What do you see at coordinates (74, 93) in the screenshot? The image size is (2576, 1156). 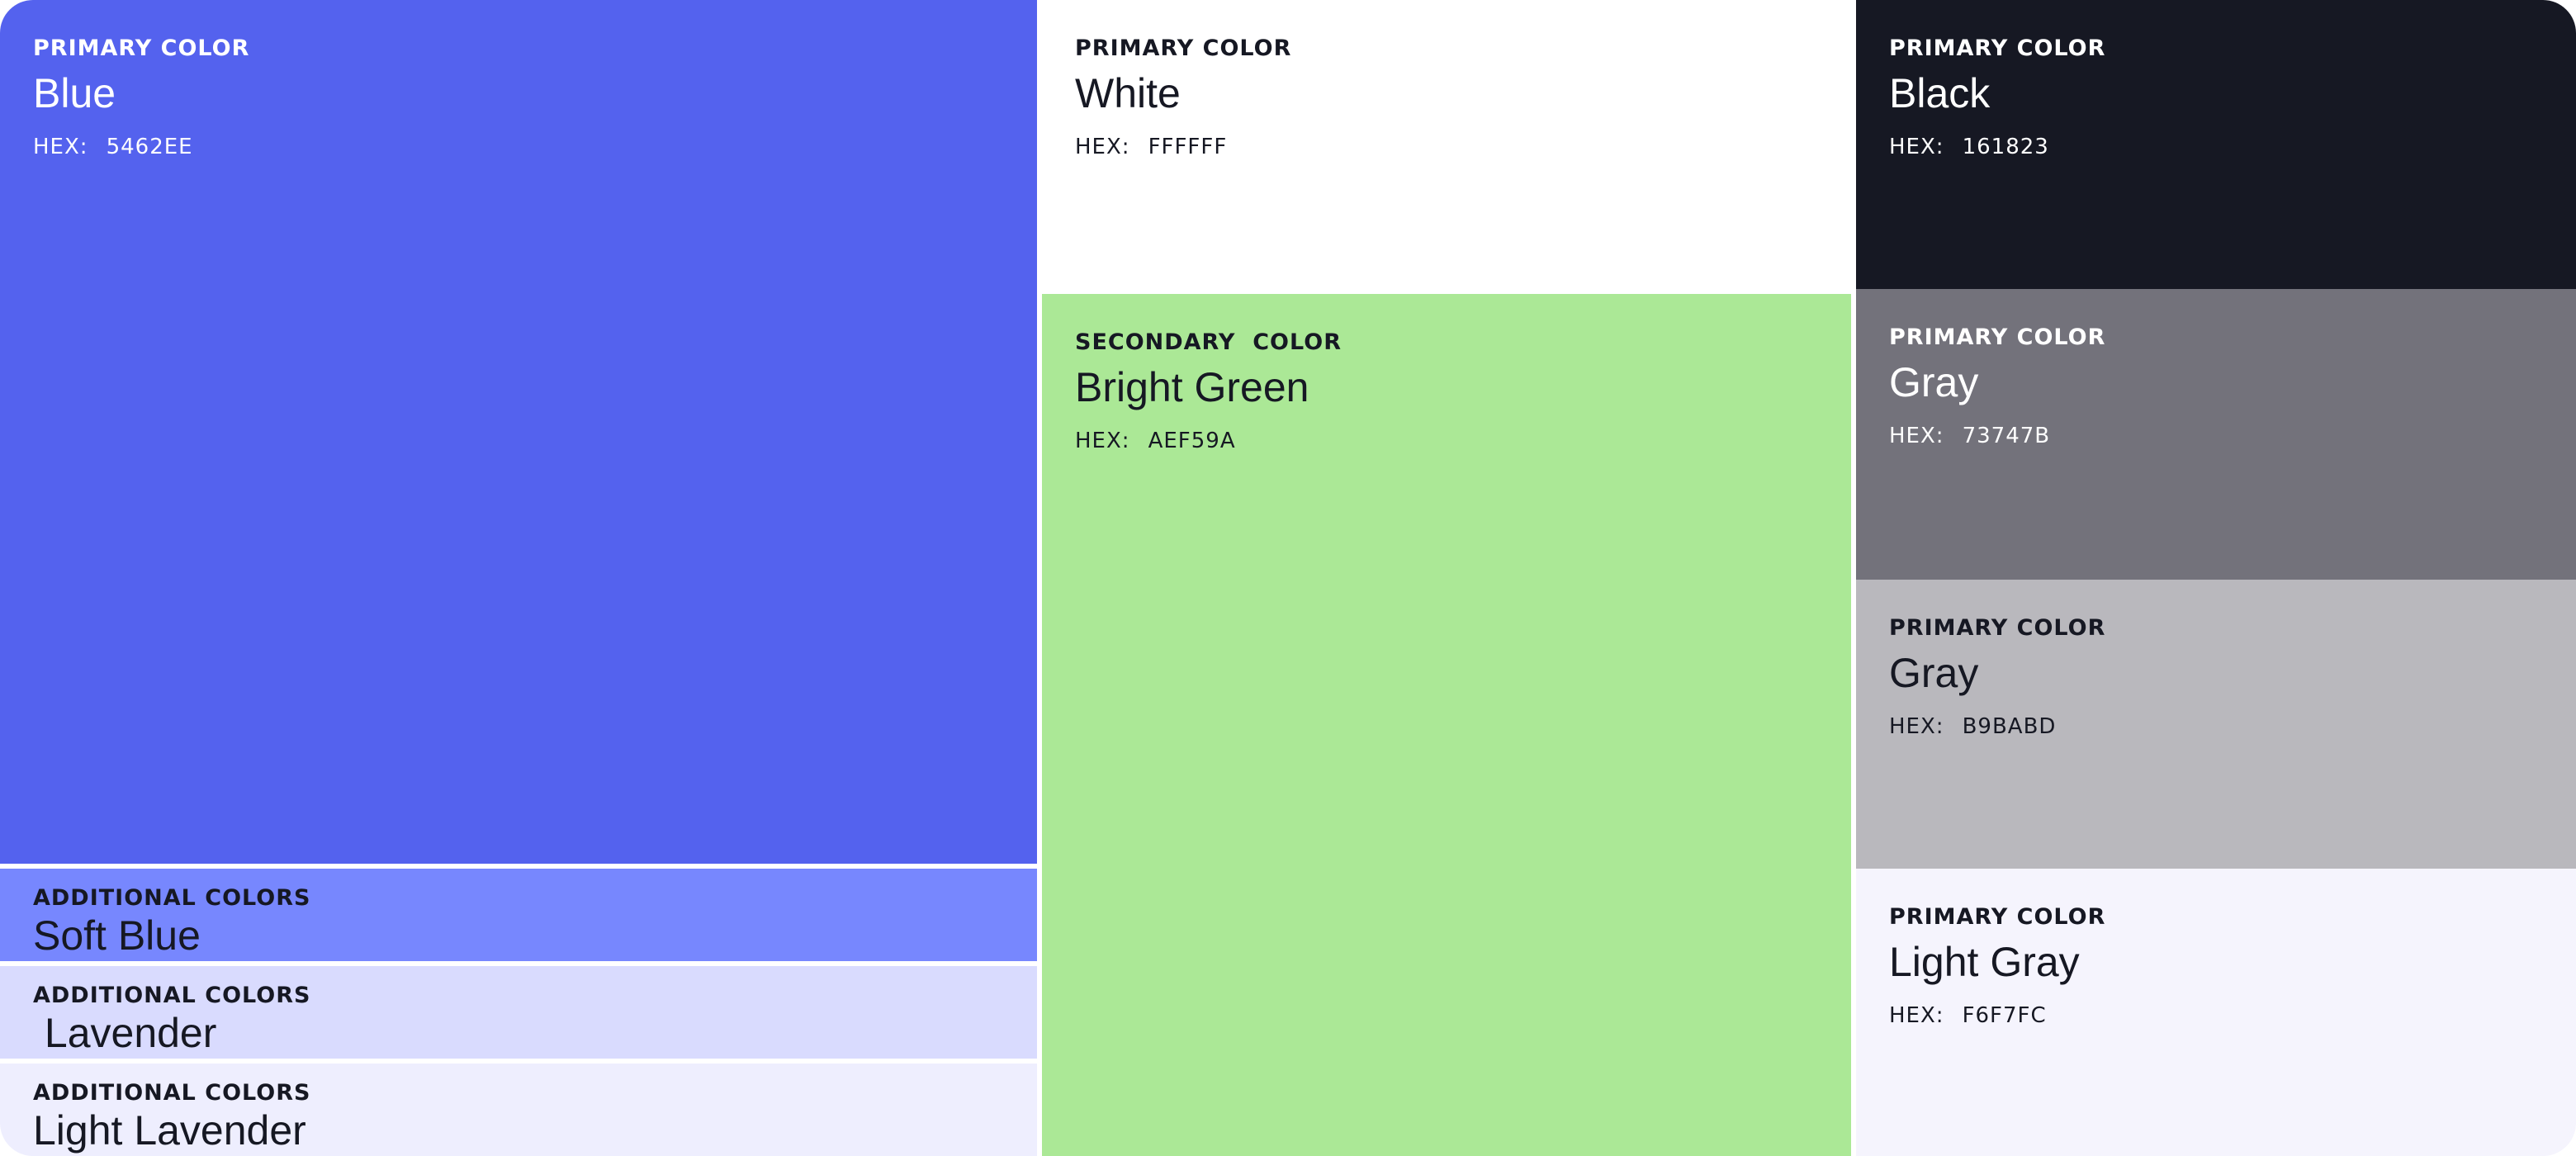 I see `swatch-name: Blue` at bounding box center [74, 93].